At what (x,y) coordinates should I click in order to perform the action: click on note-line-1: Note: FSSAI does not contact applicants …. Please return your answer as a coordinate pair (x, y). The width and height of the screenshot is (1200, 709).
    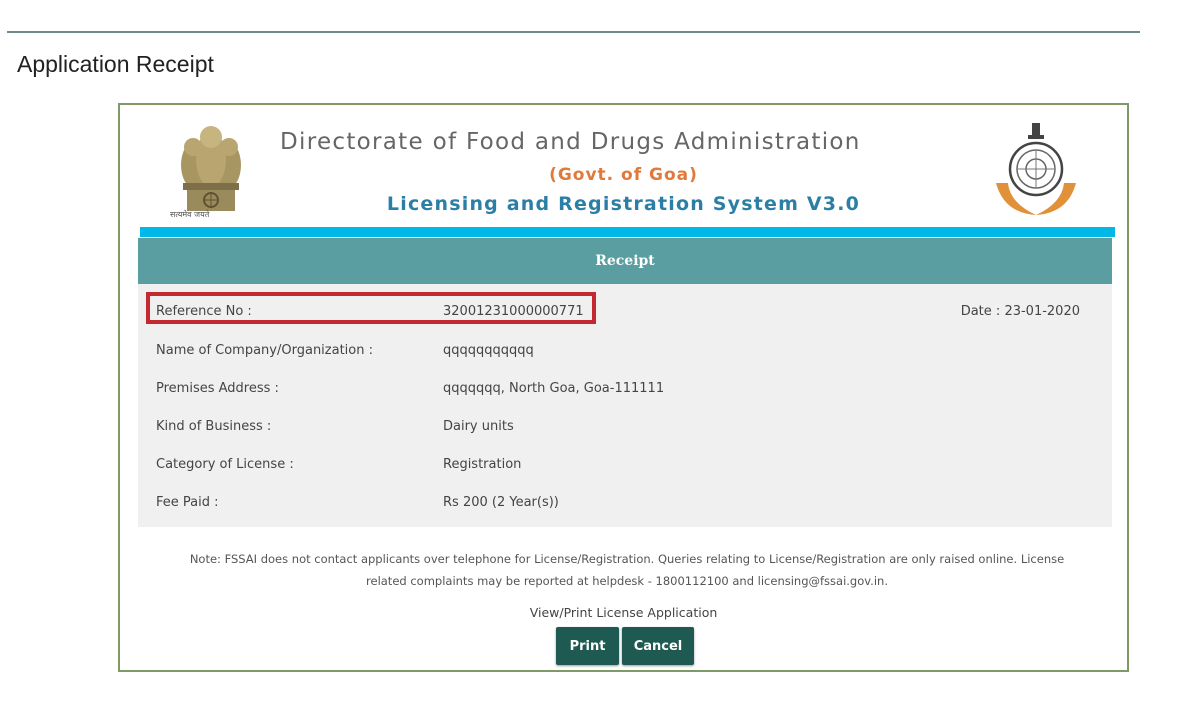
    Looking at the image, I should click on (627, 559).